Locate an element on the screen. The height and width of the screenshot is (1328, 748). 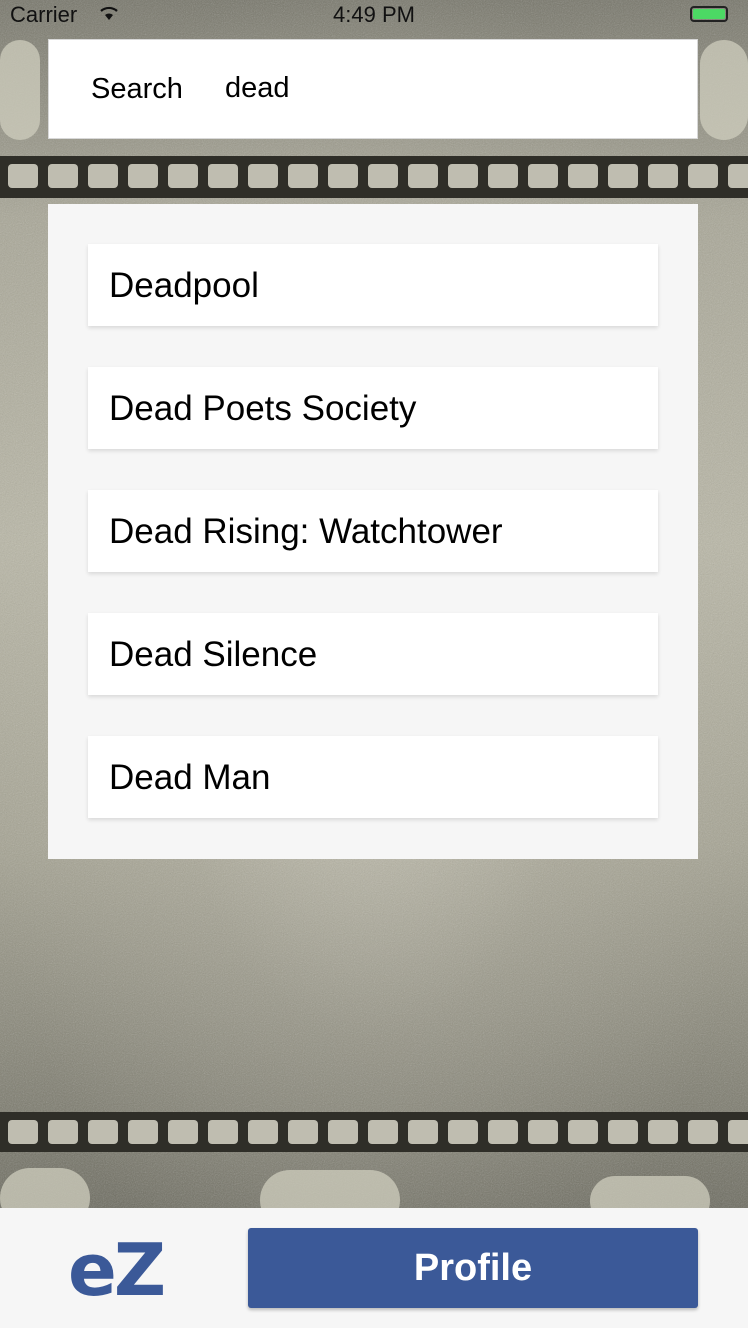
status-time: 4:49 PM is located at coordinates (374, 14).